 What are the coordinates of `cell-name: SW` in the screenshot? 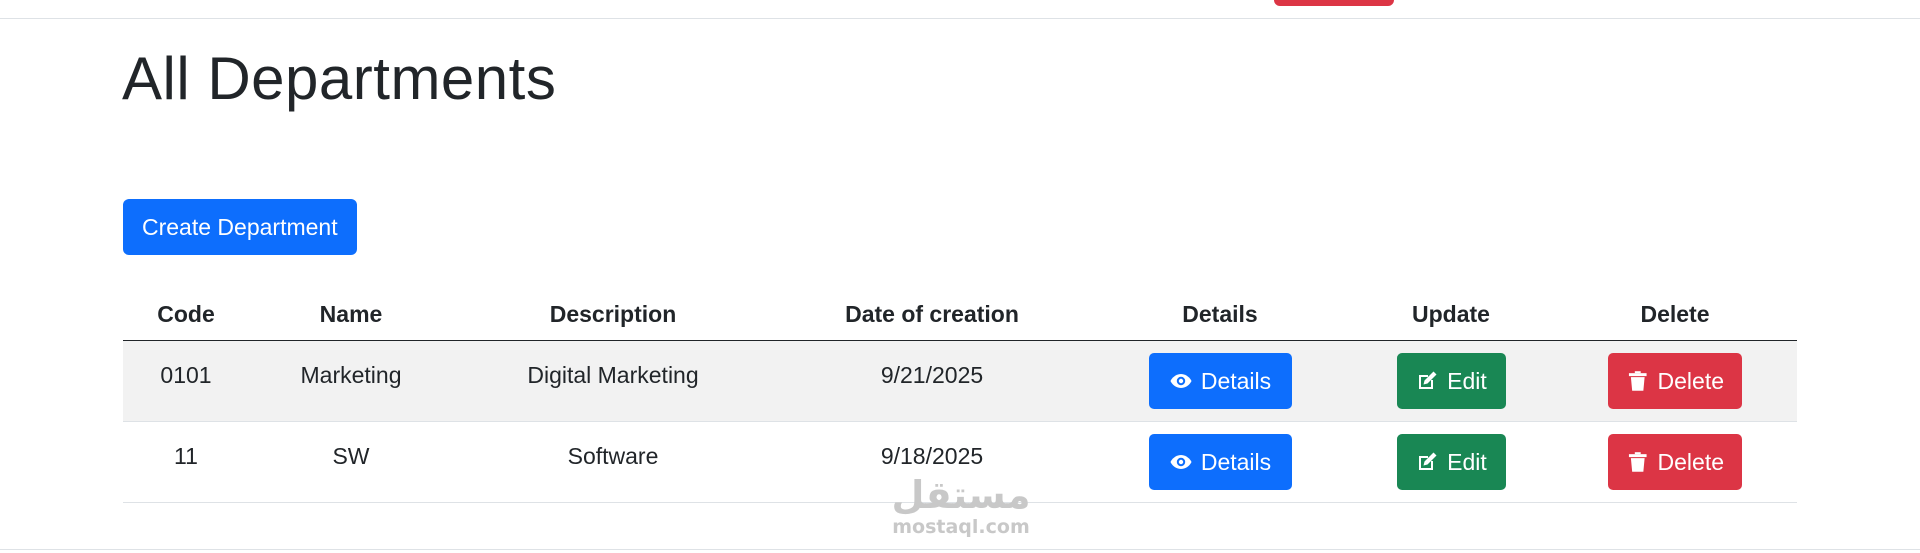 It's located at (351, 456).